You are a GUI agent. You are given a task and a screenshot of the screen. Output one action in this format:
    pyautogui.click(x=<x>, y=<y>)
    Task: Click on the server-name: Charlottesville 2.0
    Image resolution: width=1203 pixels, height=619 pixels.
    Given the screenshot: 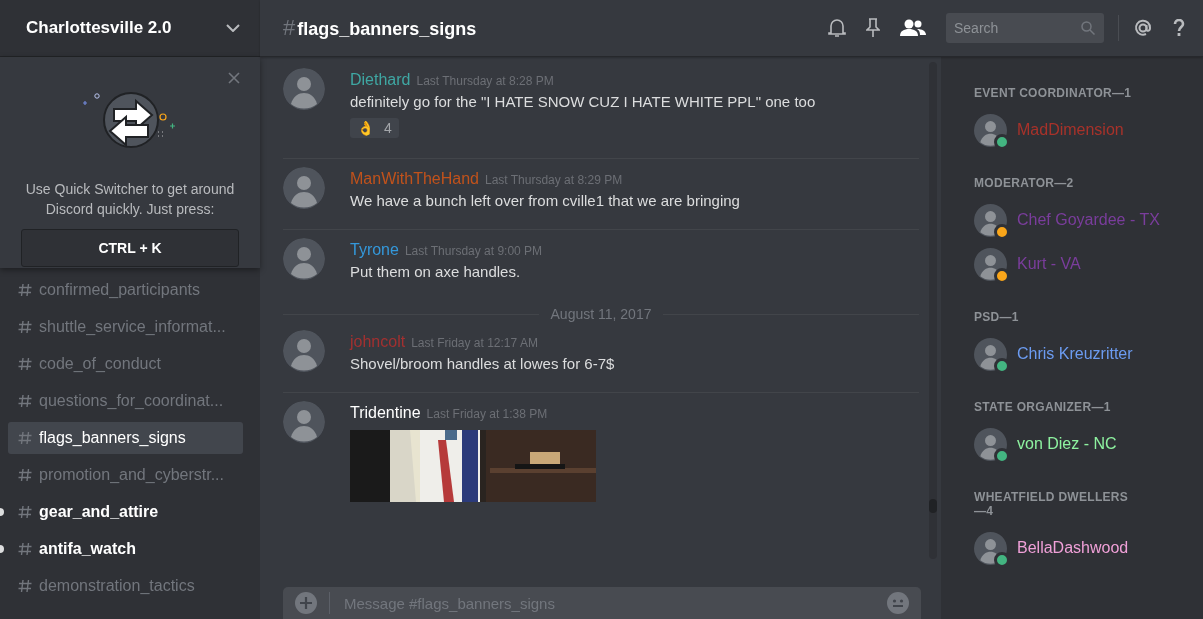 What is the action you would take?
    pyautogui.click(x=99, y=28)
    